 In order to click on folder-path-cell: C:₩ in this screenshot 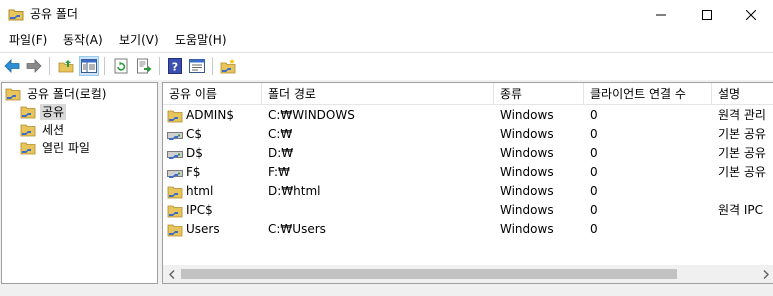, I will do `click(280, 134)`.